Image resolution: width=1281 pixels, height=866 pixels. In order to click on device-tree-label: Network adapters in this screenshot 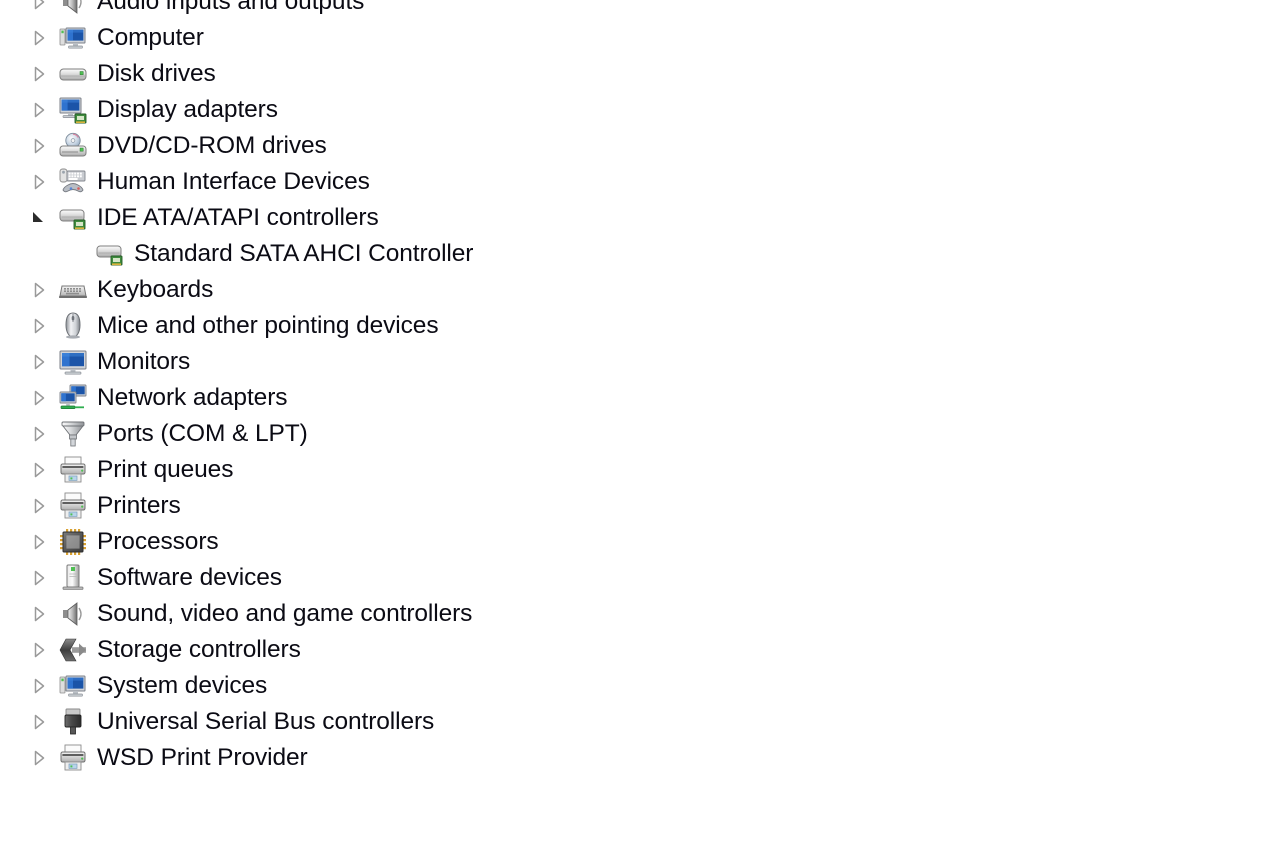, I will do `click(192, 398)`.